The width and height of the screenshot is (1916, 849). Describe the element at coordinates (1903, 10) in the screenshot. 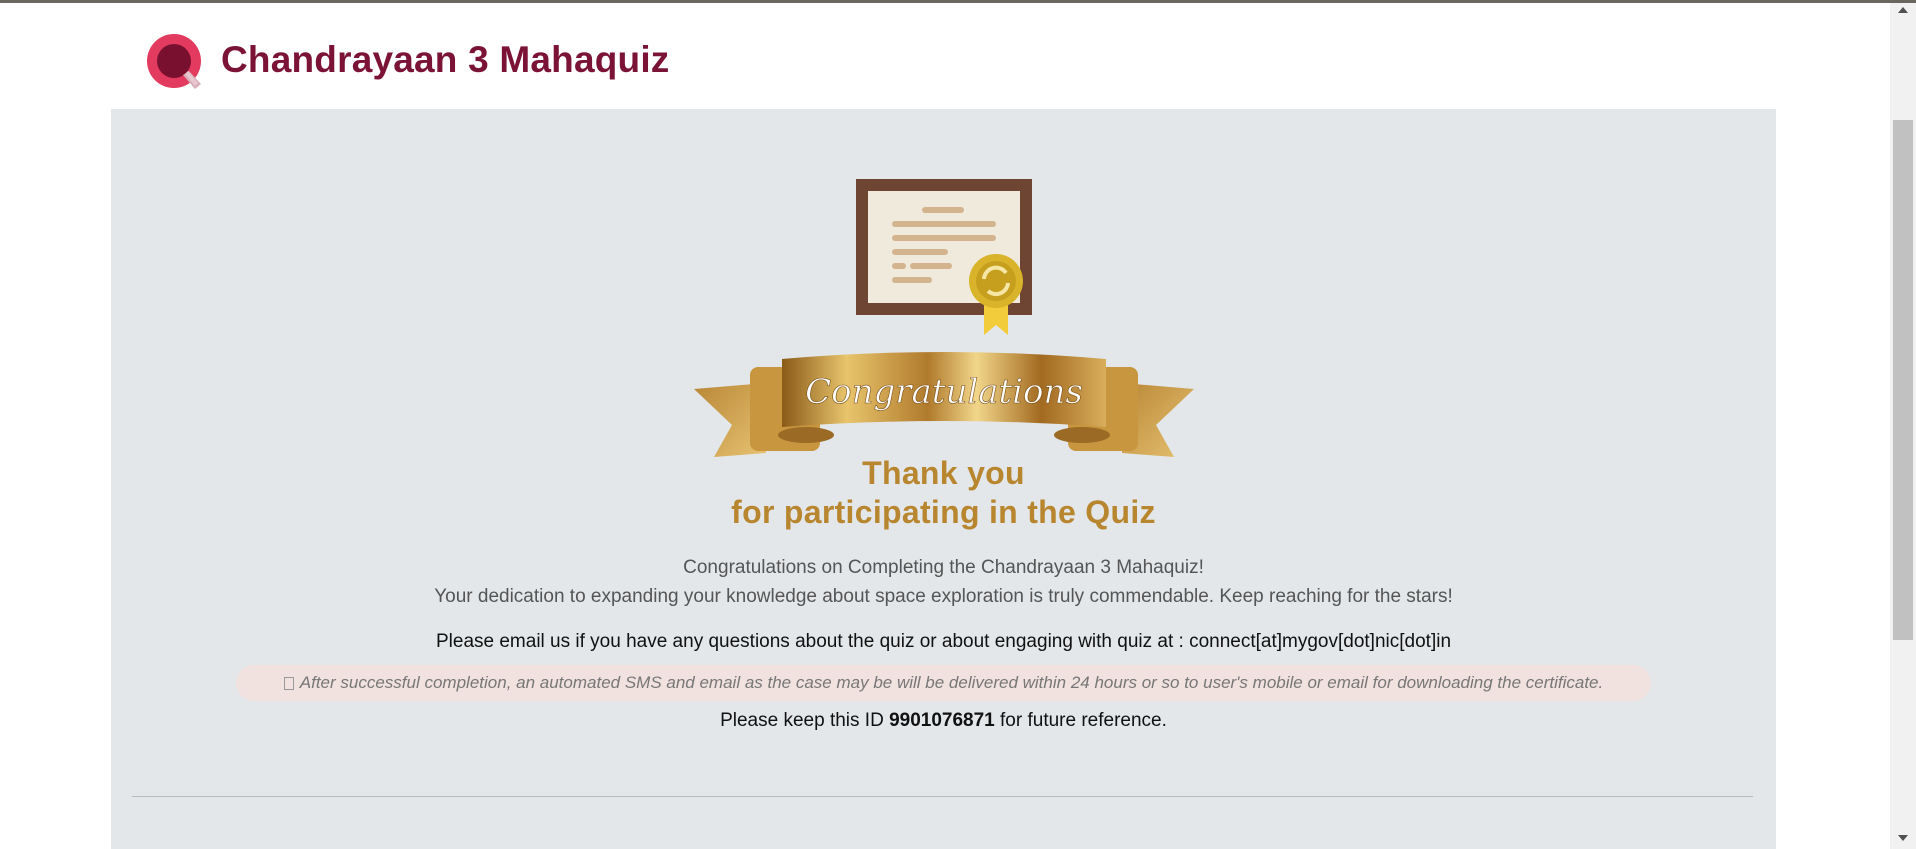

I see `scroll-up-arrow-icon` at that location.